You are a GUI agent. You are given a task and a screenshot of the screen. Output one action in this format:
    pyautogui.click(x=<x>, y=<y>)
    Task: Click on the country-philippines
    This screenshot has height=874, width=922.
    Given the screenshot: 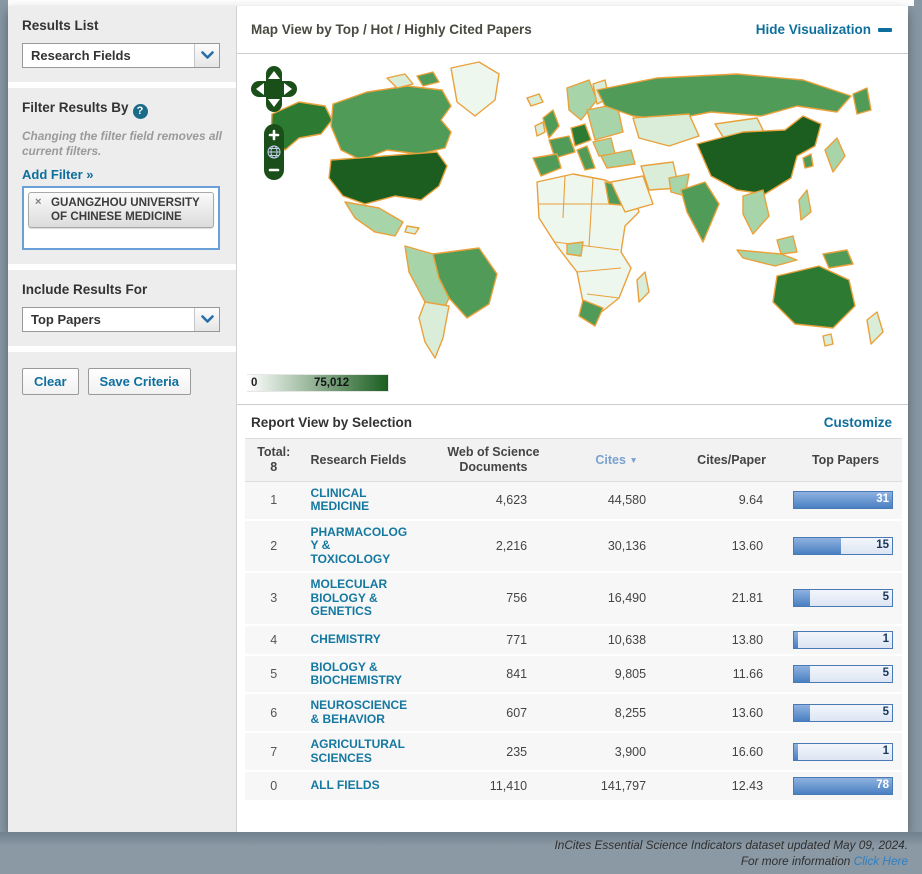 What is the action you would take?
    pyautogui.click(x=805, y=205)
    